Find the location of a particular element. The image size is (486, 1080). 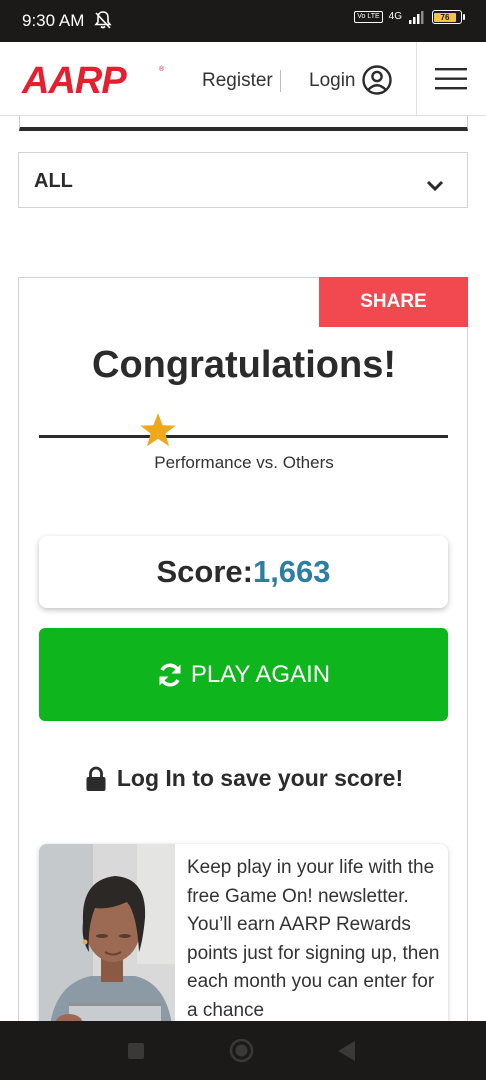

hamburger-menu-icon is located at coordinates (451, 79).